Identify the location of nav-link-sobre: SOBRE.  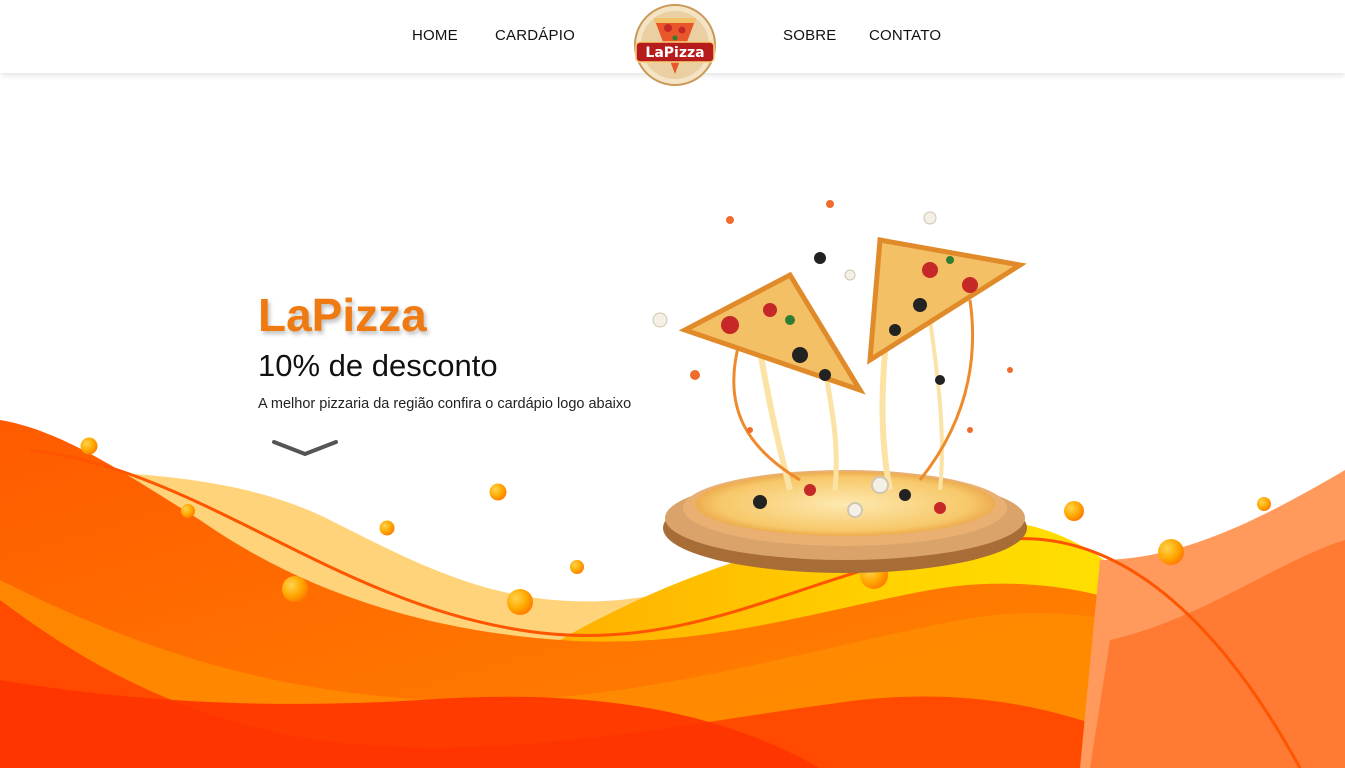
(810, 35).